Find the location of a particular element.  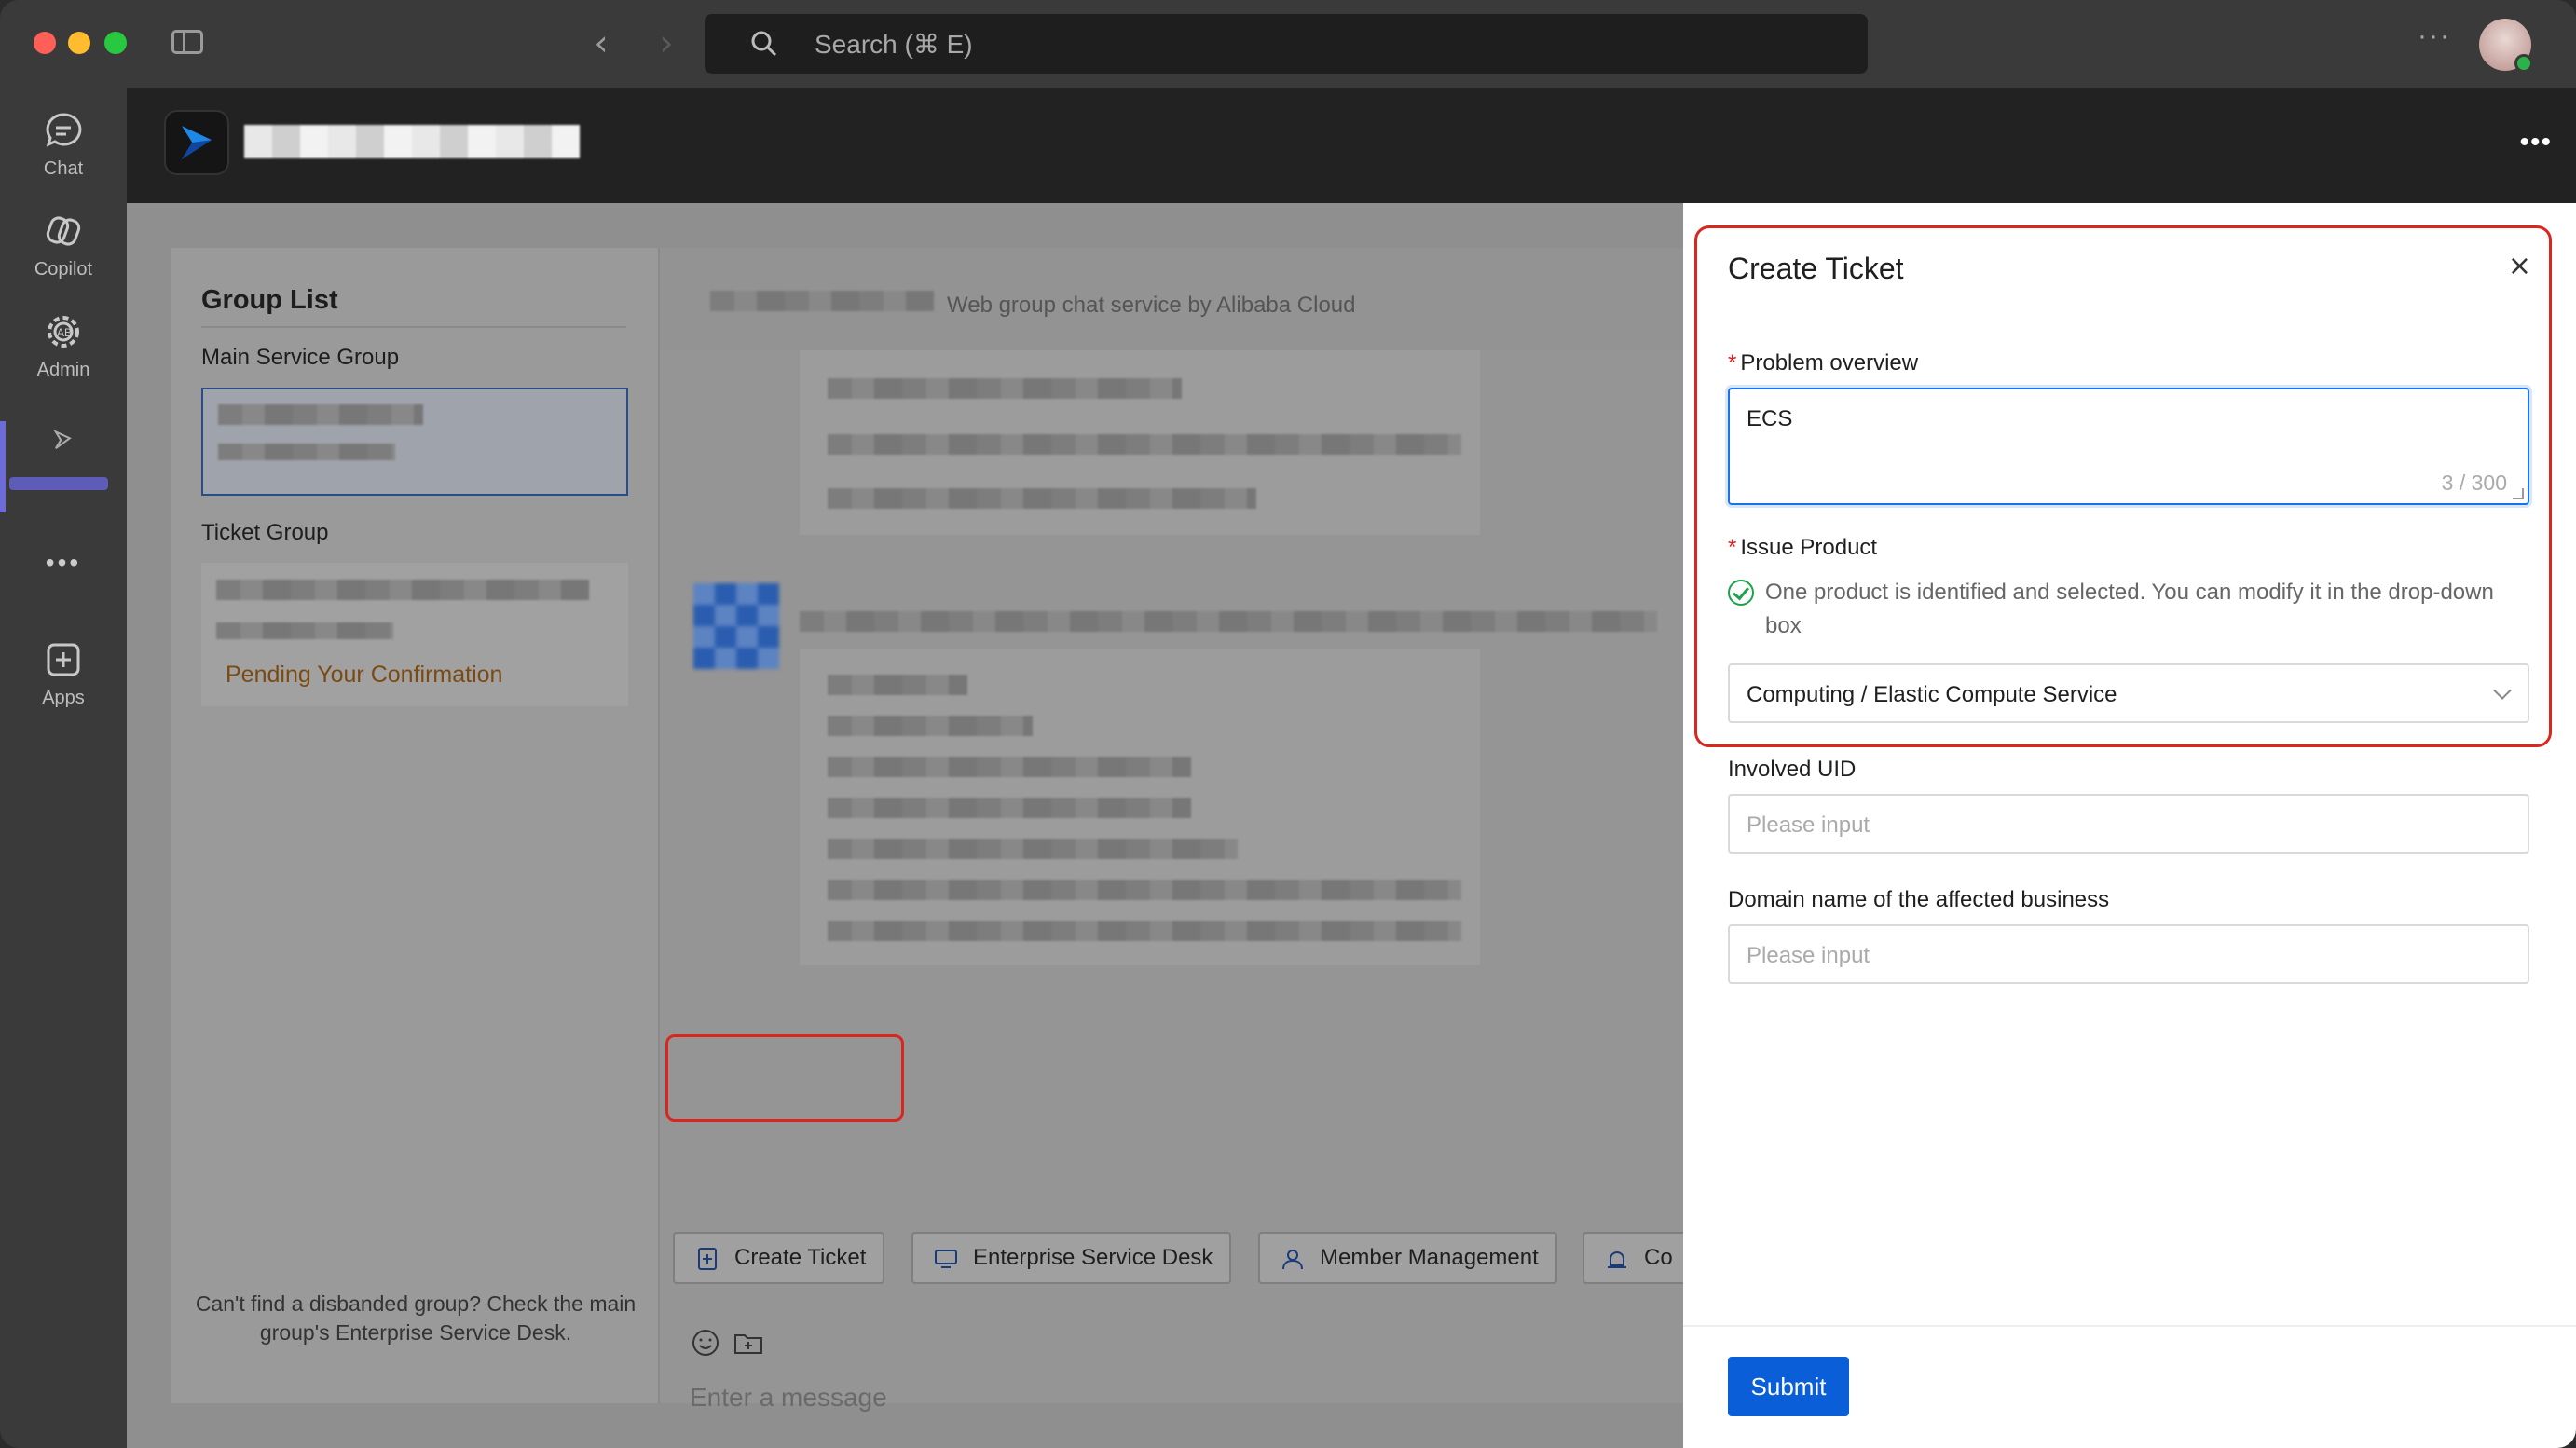

maximize-window-button is located at coordinates (115, 43).